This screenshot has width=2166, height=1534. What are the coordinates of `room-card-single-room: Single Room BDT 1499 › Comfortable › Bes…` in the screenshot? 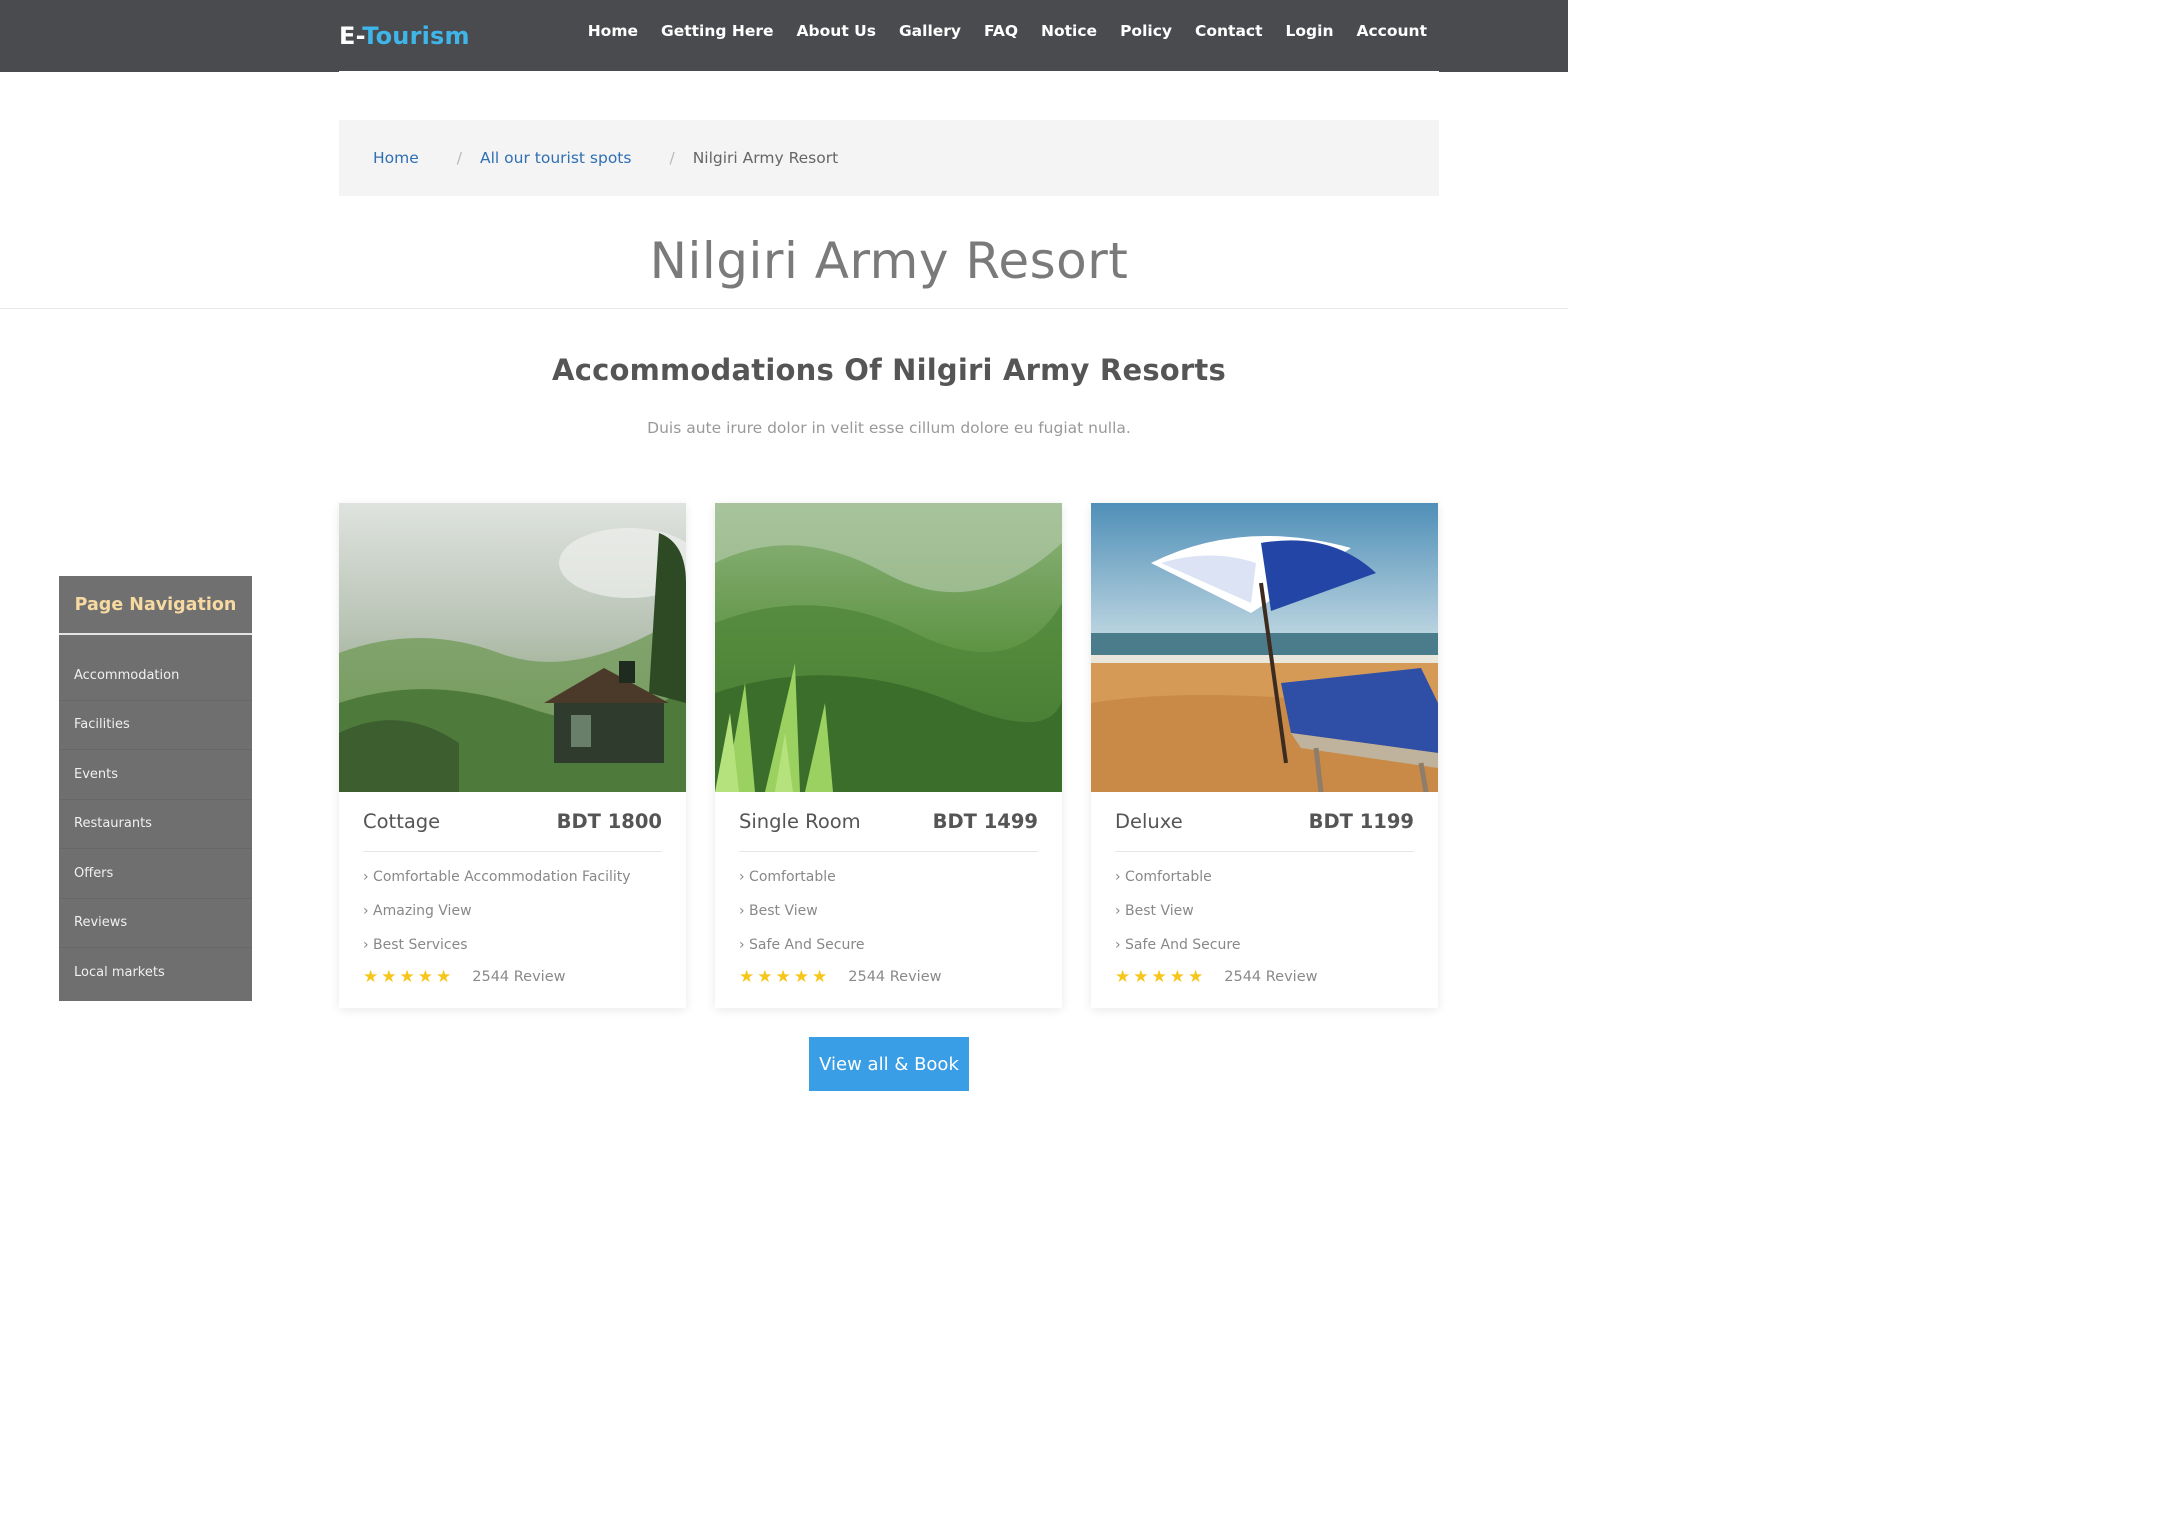 It's located at (888, 755).